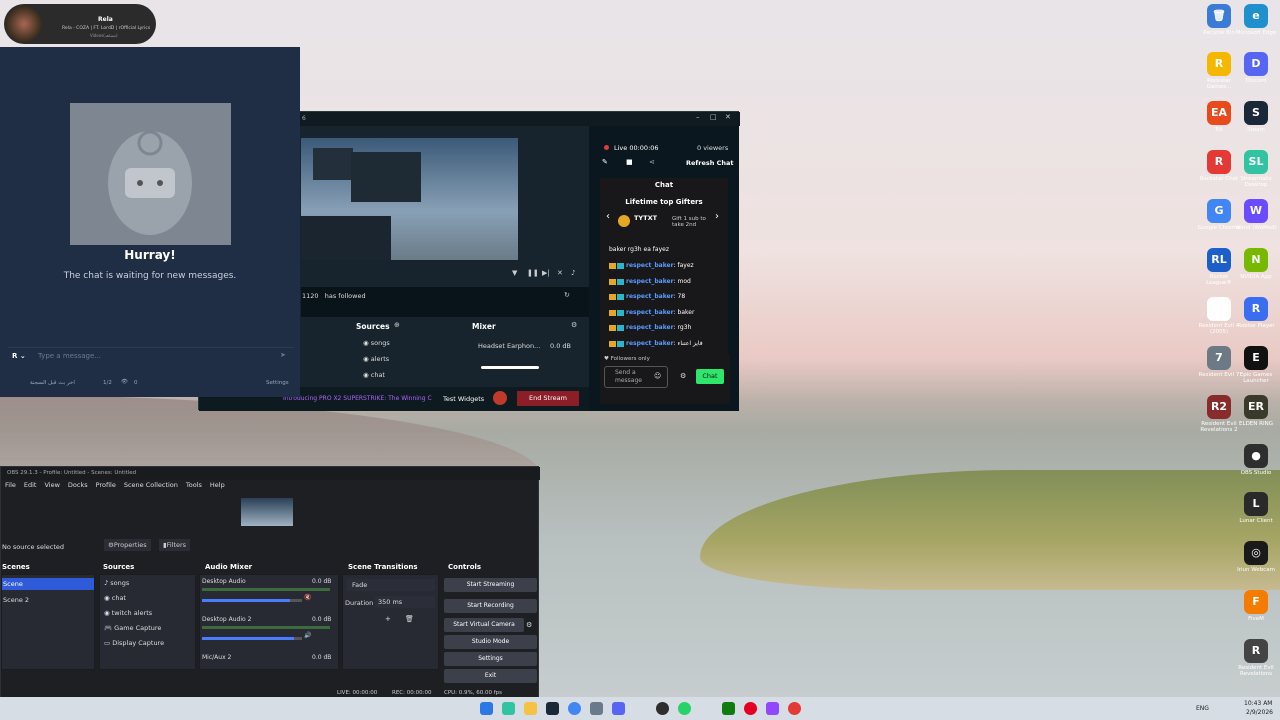  I want to click on mixer-settings-icon: ⚙, so click(574, 325).